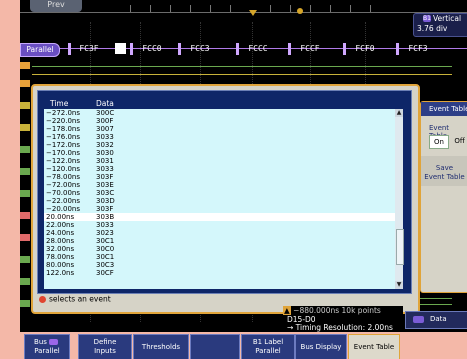 The image size is (467, 359). I want to click on data-badge, so click(418, 319).